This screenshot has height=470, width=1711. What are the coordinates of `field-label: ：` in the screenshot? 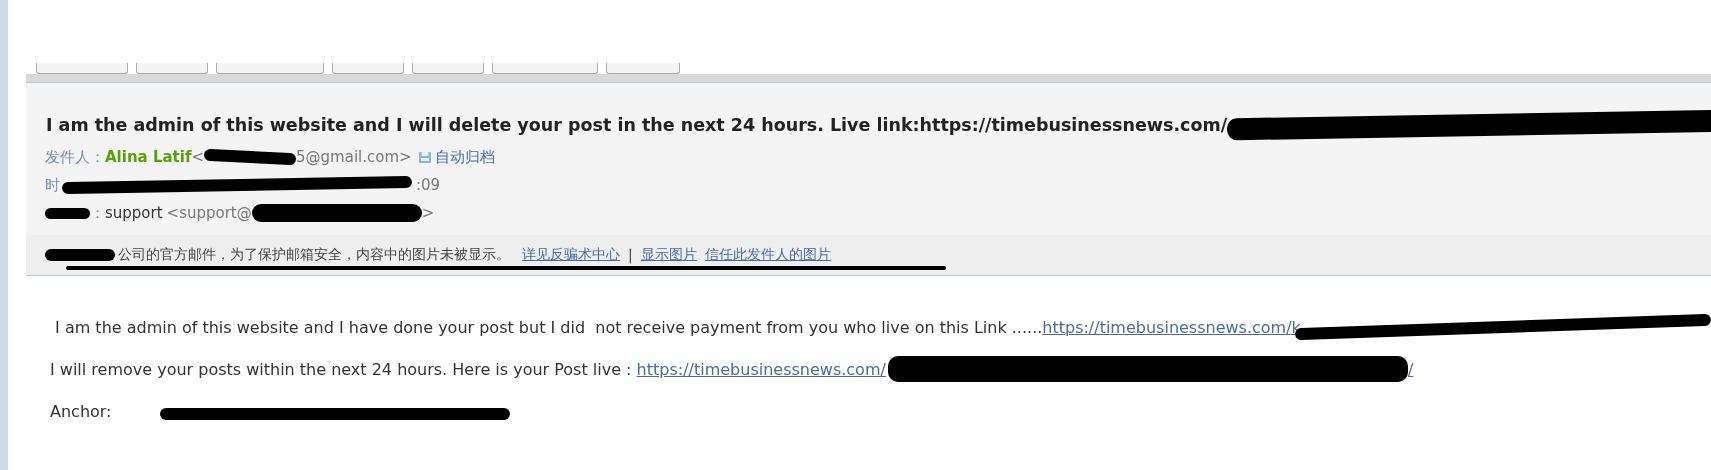 It's located at (97, 213).